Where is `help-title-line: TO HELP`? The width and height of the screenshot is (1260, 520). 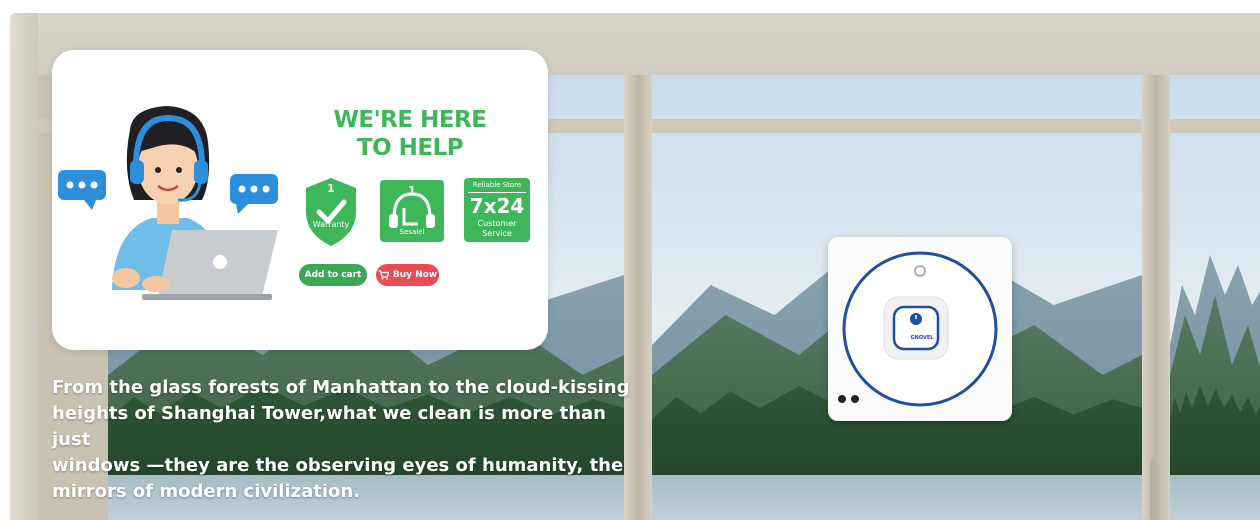 help-title-line: TO HELP is located at coordinates (410, 148).